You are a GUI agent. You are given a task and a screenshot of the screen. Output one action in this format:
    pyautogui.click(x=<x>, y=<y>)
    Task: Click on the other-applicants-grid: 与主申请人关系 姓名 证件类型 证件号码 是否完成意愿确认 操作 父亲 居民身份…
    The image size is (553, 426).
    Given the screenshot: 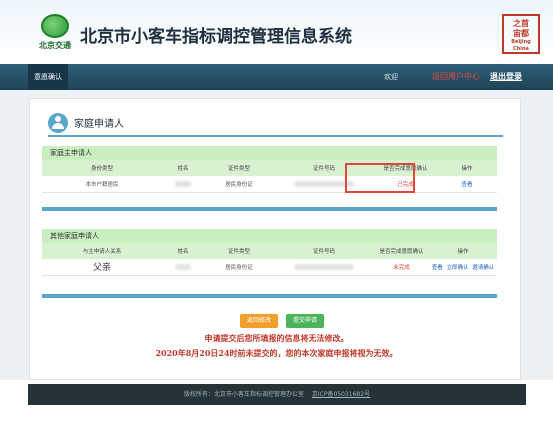 What is the action you would take?
    pyautogui.click(x=269, y=259)
    